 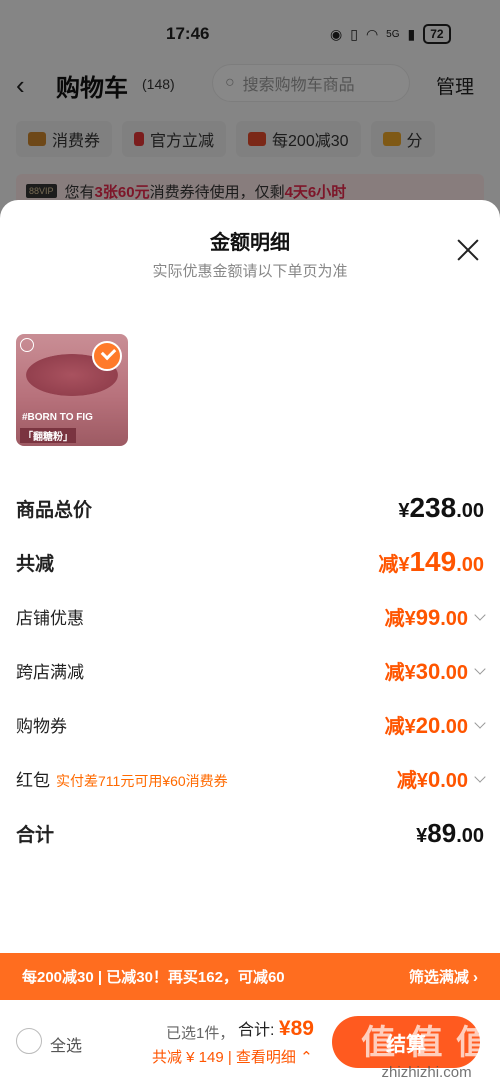 I want to click on row-voucher: 购物券 减¥ 20.00, so click(x=251, y=724).